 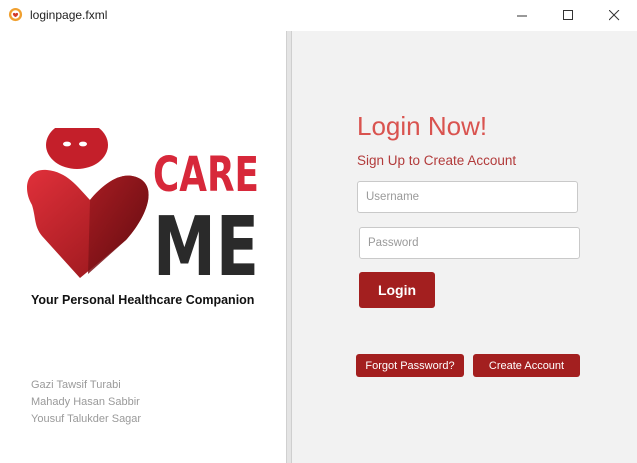 I want to click on forgot-password-button: Forgot Password?, so click(x=410, y=365).